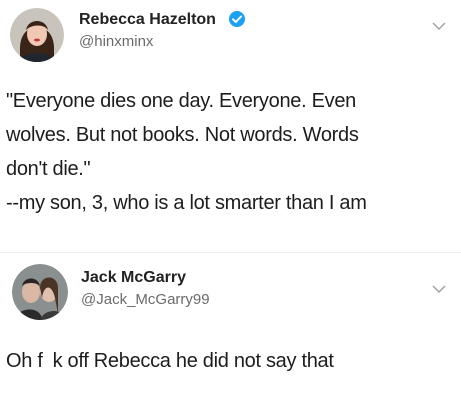 Image resolution: width=461 pixels, height=399 pixels. What do you see at coordinates (439, 287) in the screenshot?
I see `chevron-down-icon` at bounding box center [439, 287].